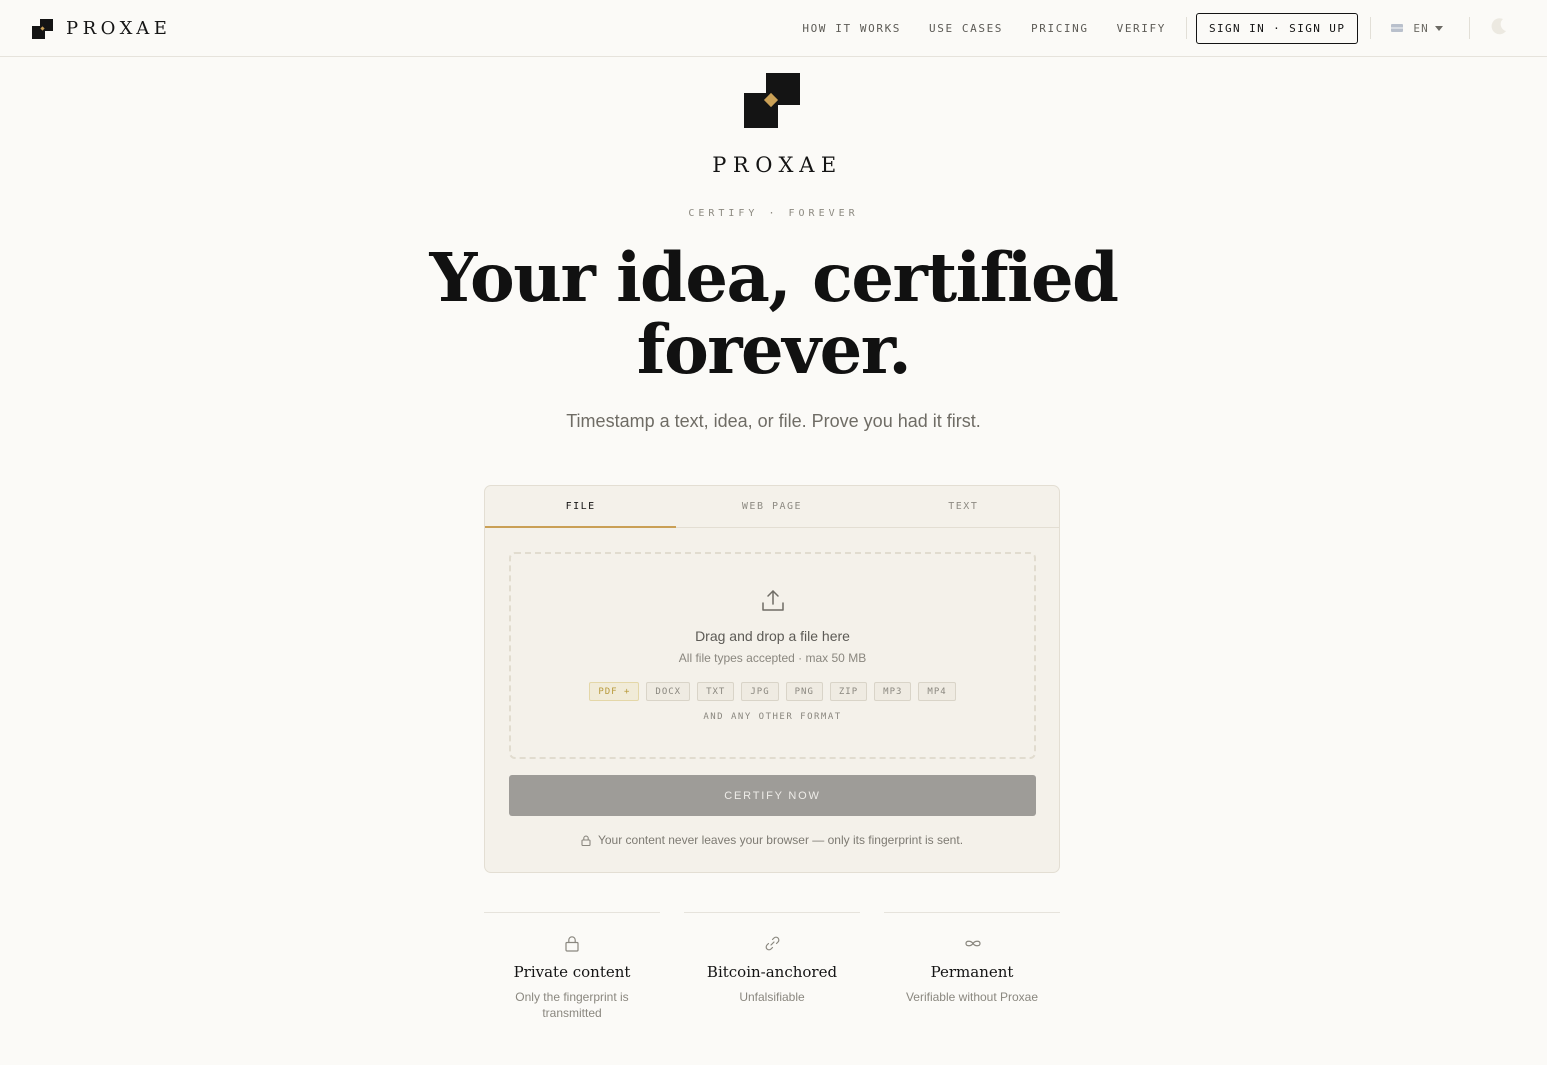 This screenshot has width=1547, height=1065. Describe the element at coordinates (773, 213) in the screenshot. I see `hero-tagline: CERTIFY · FOREVER` at that location.